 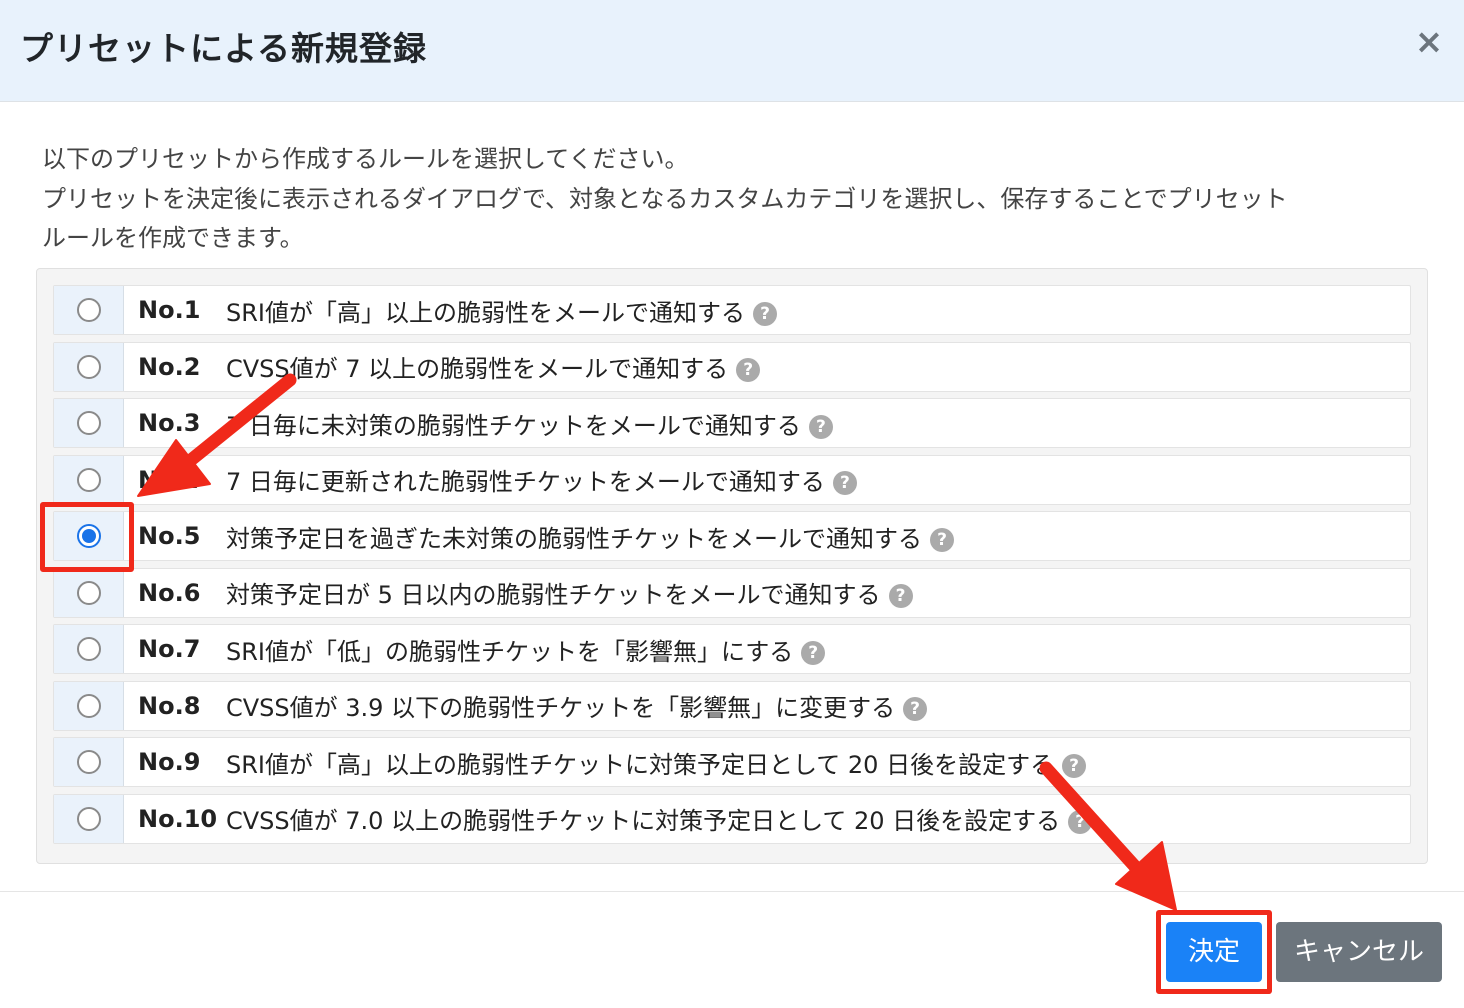 What do you see at coordinates (732, 891) in the screenshot?
I see `footer-divider` at bounding box center [732, 891].